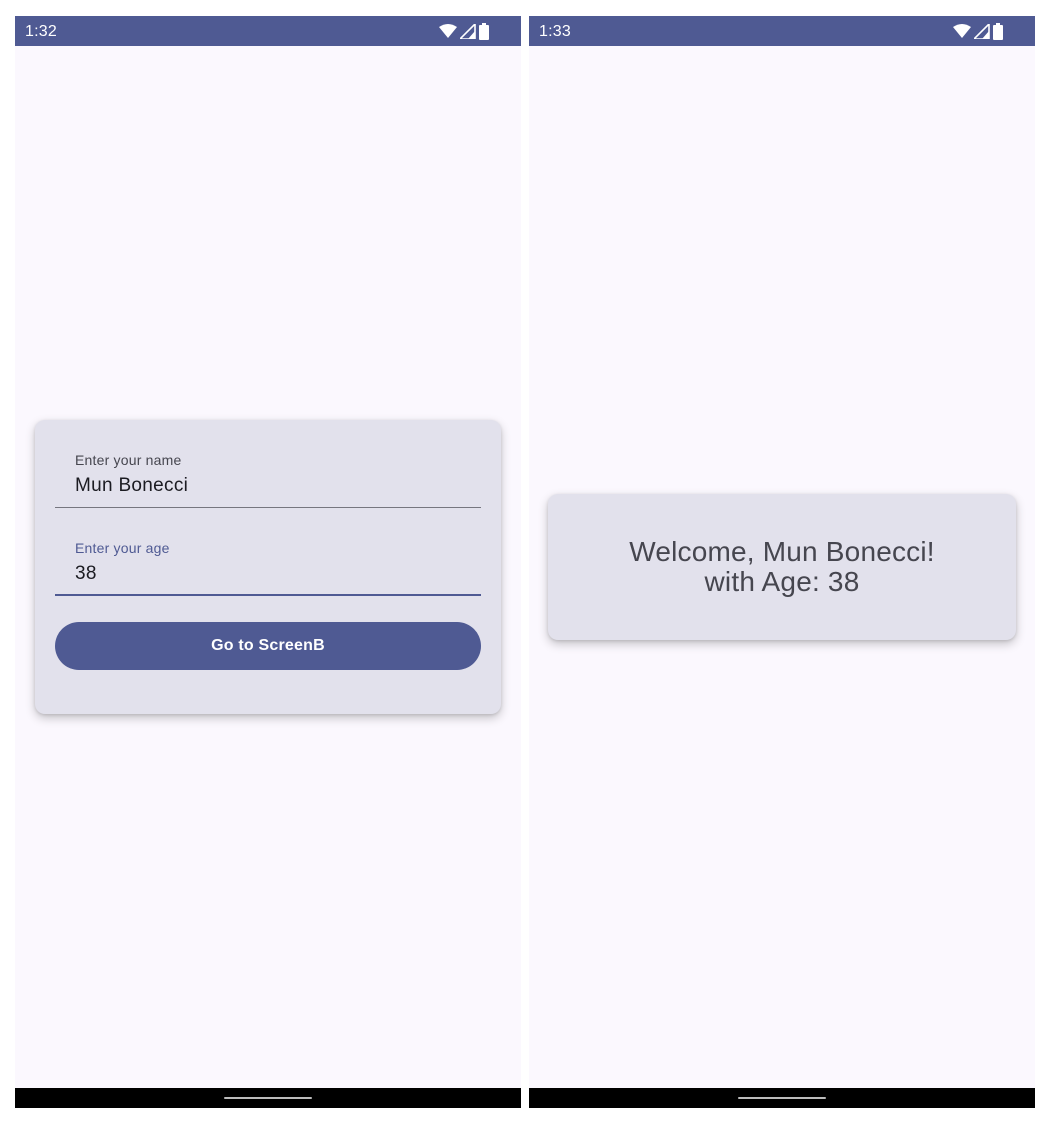 The image size is (1050, 1130). I want to click on welcome-message: Welcome, Mun Bonecci! with Age: 38, so click(782, 567).